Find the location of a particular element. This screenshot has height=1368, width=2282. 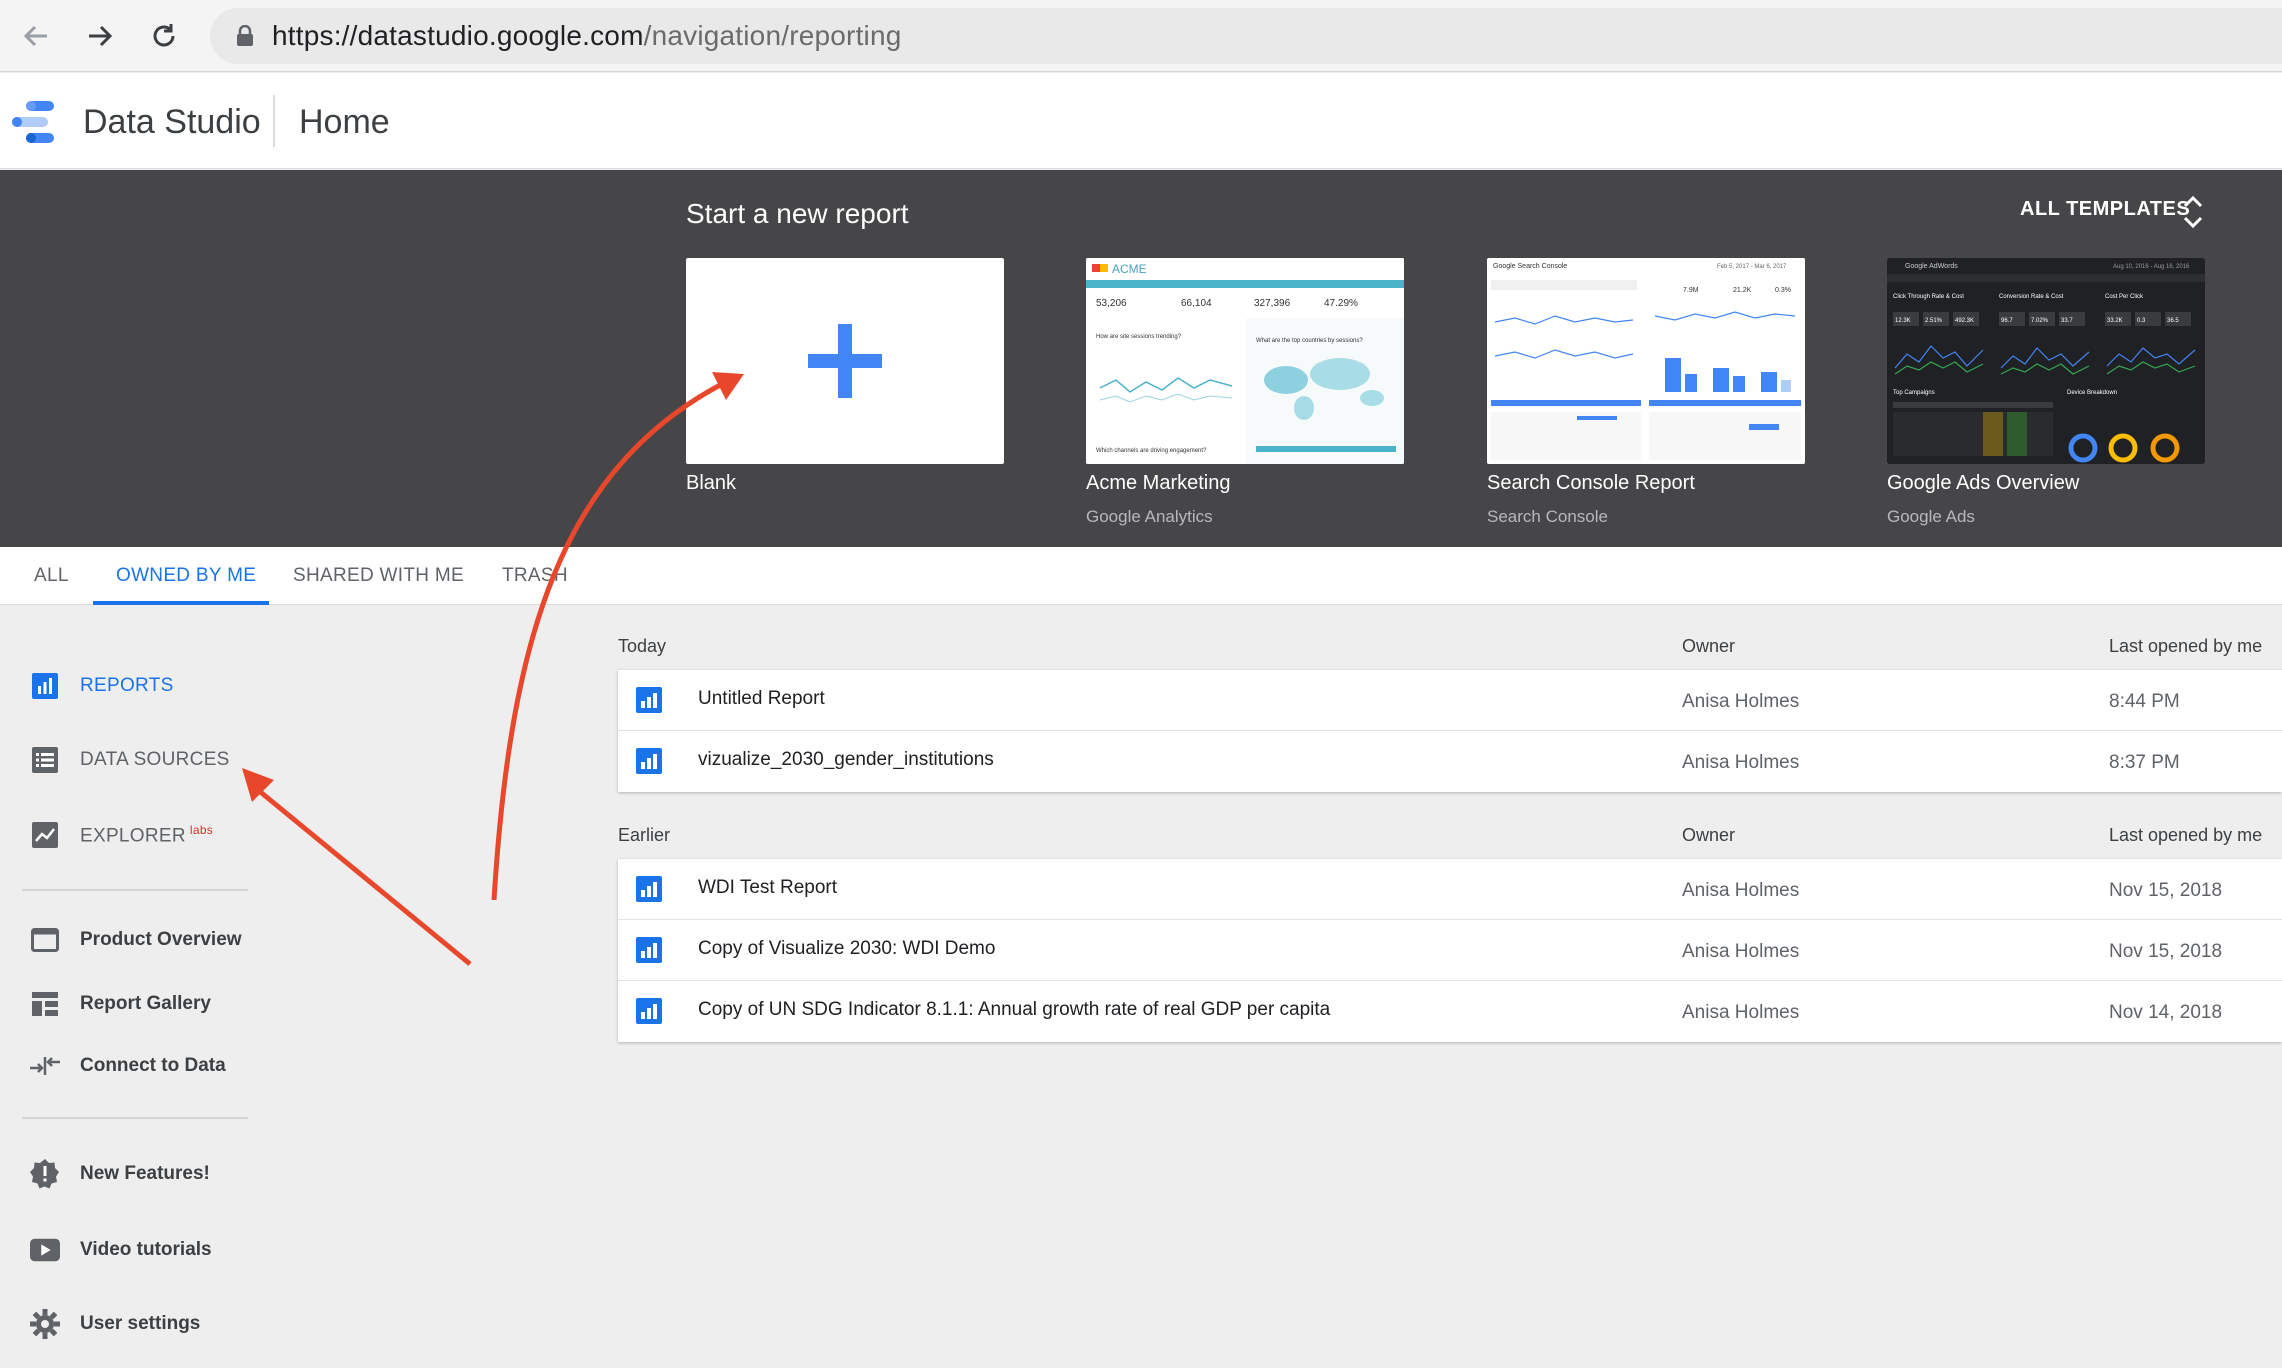

sidebar-link-label: Video tutorials is located at coordinates (146, 1249).